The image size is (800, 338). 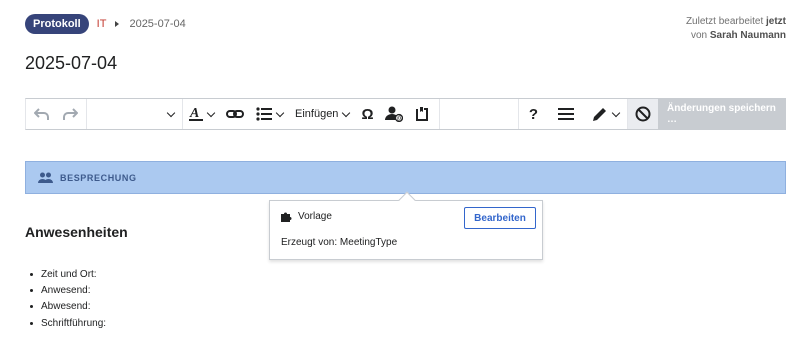 I want to click on svg-text: A, so click(x=194, y=113).